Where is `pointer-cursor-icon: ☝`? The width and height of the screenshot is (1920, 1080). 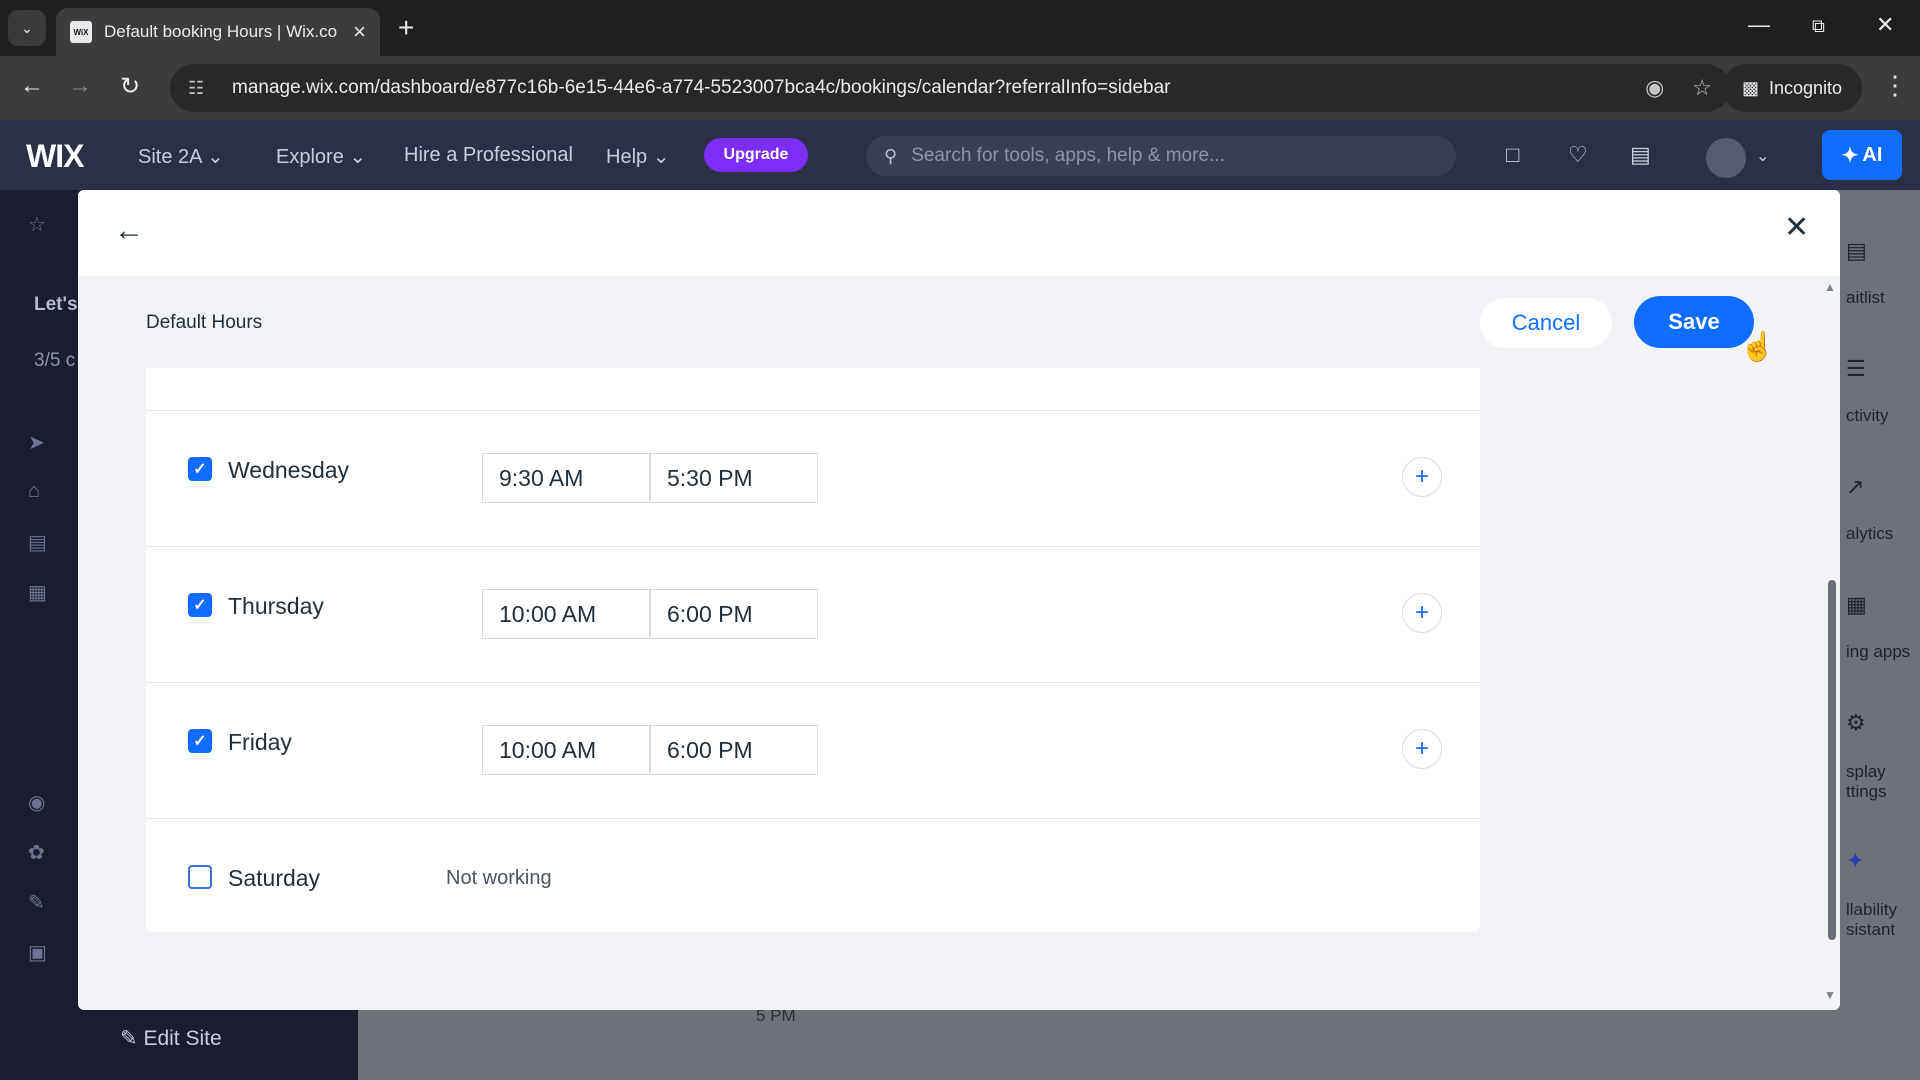 pointer-cursor-icon: ☝ is located at coordinates (1757, 346).